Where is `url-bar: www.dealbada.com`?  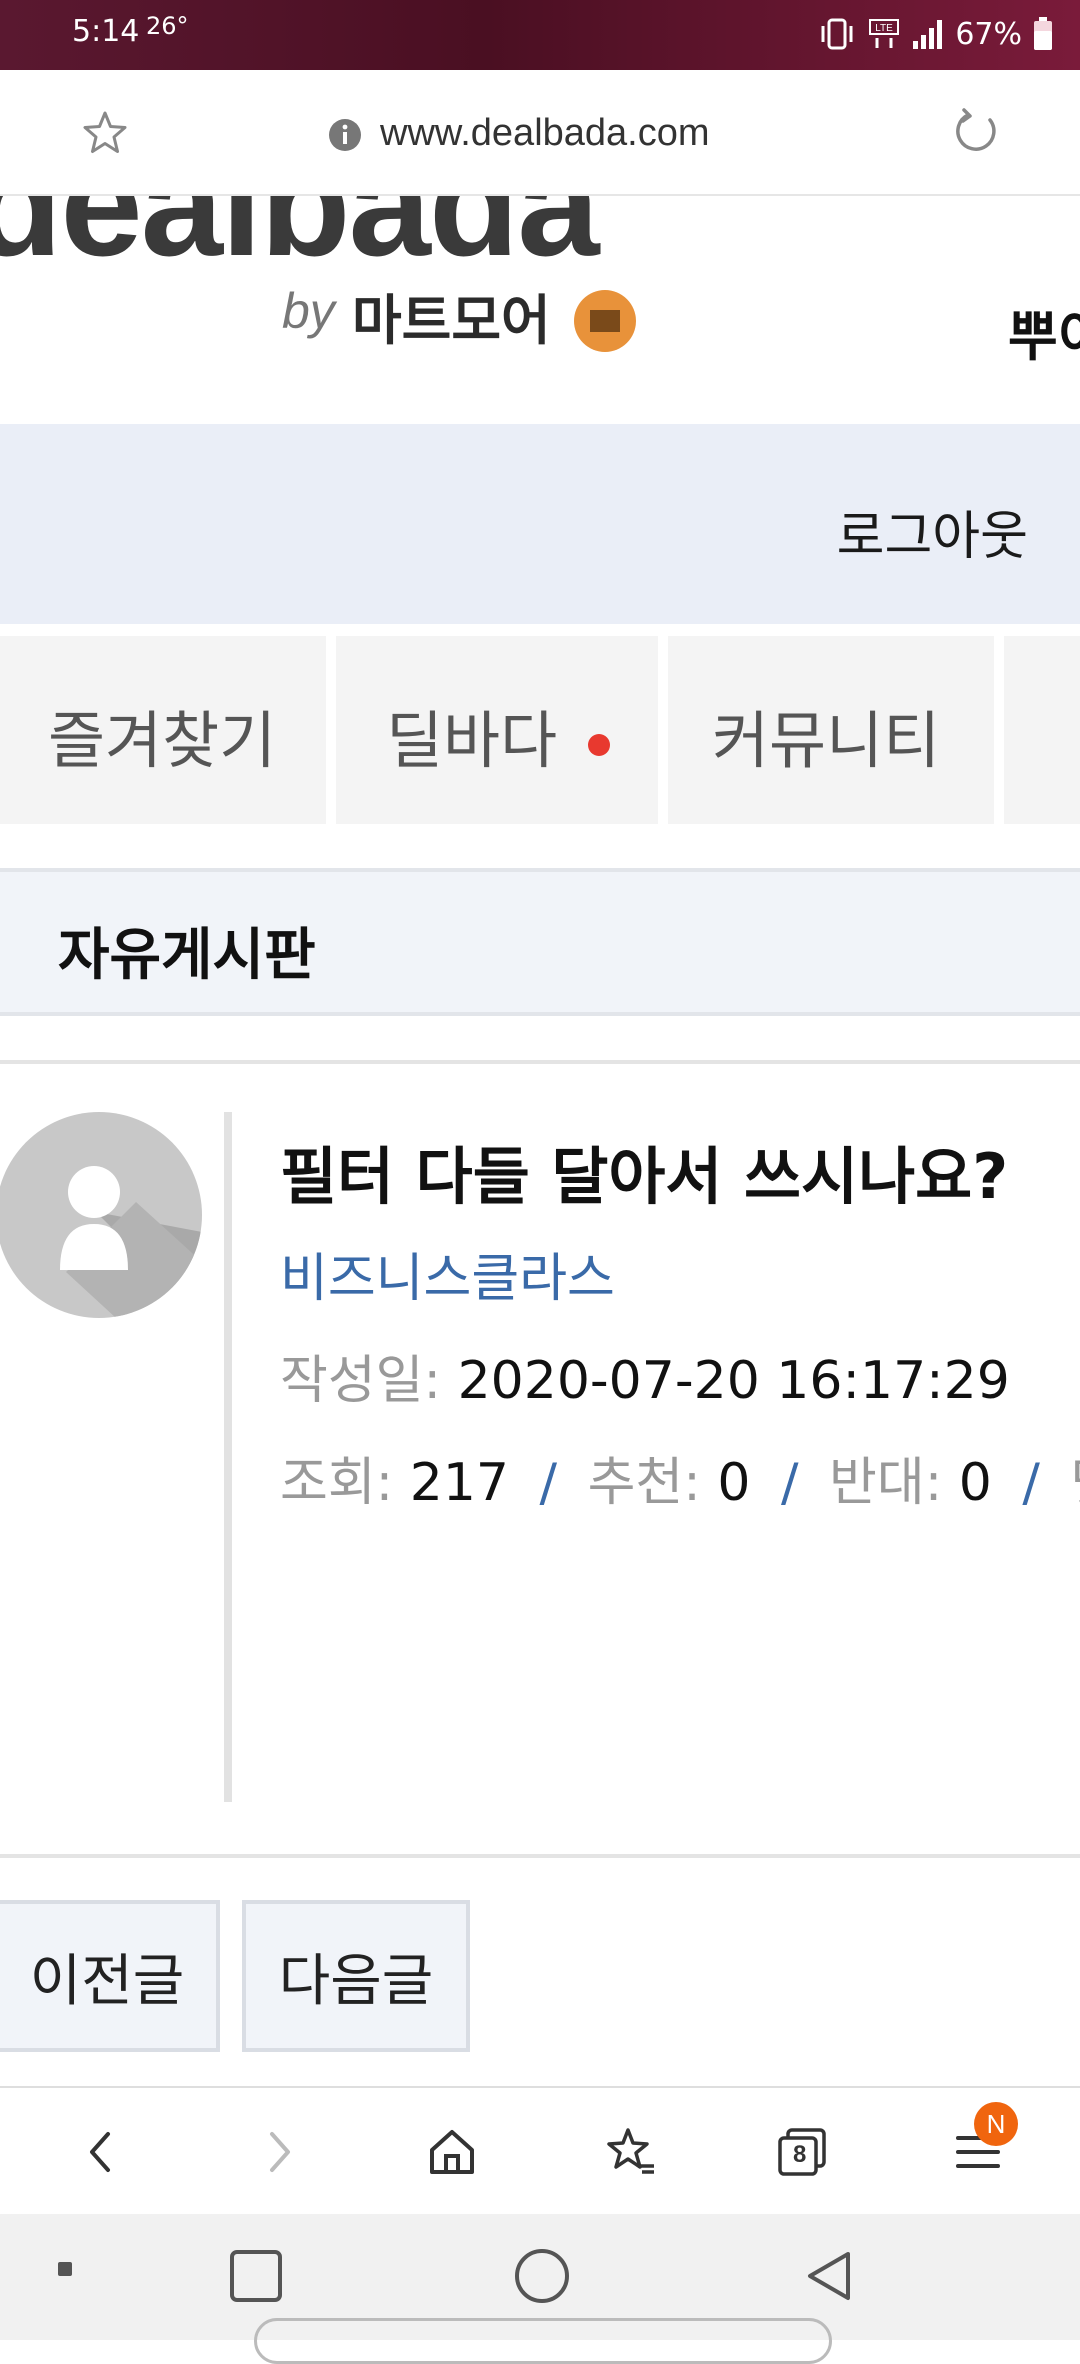
url-bar: www.dealbada.com is located at coordinates (540, 133).